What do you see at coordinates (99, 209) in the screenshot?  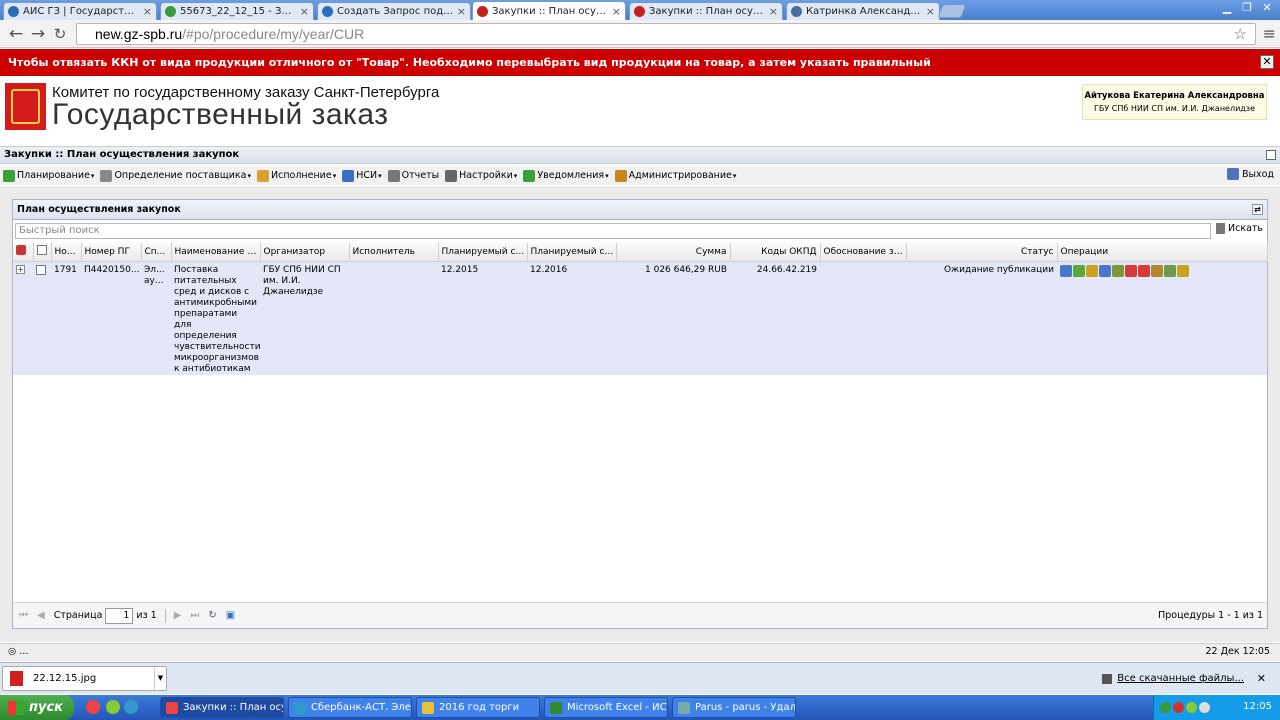 I see `grid-title: План осуществления закупок` at bounding box center [99, 209].